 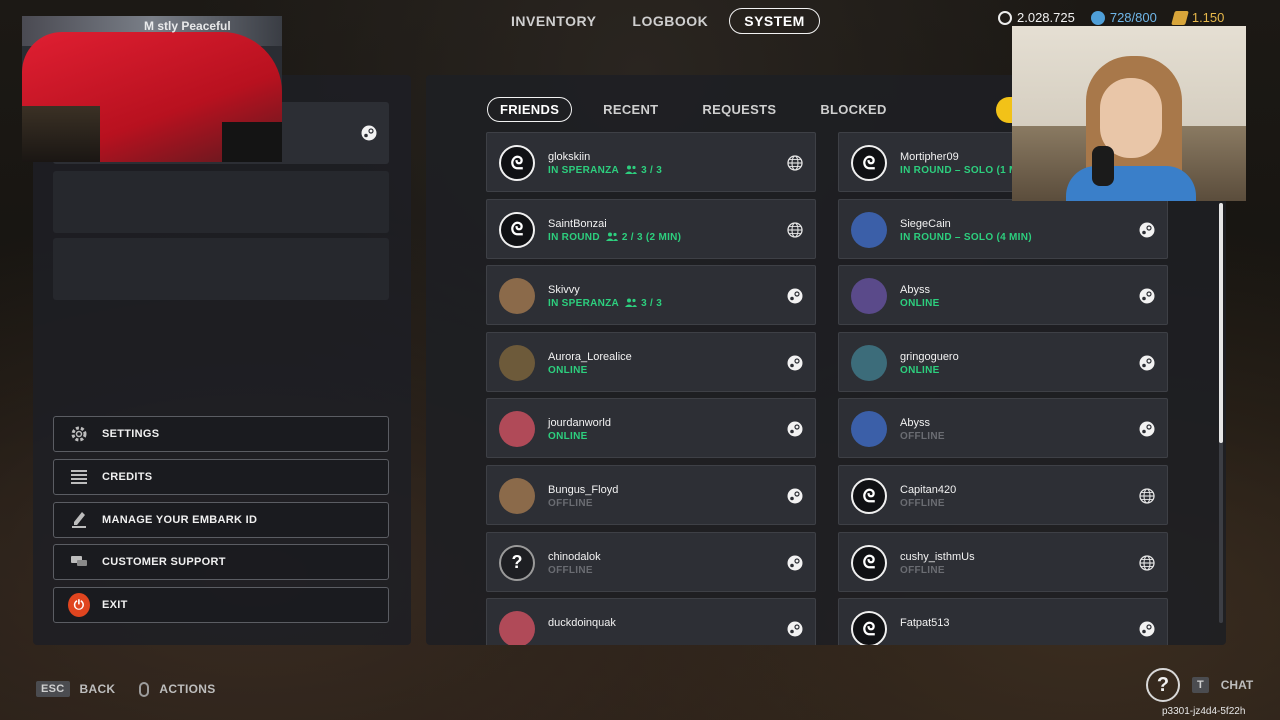 I want to click on stream-preview: M stly Peaceful, so click(x=152, y=89).